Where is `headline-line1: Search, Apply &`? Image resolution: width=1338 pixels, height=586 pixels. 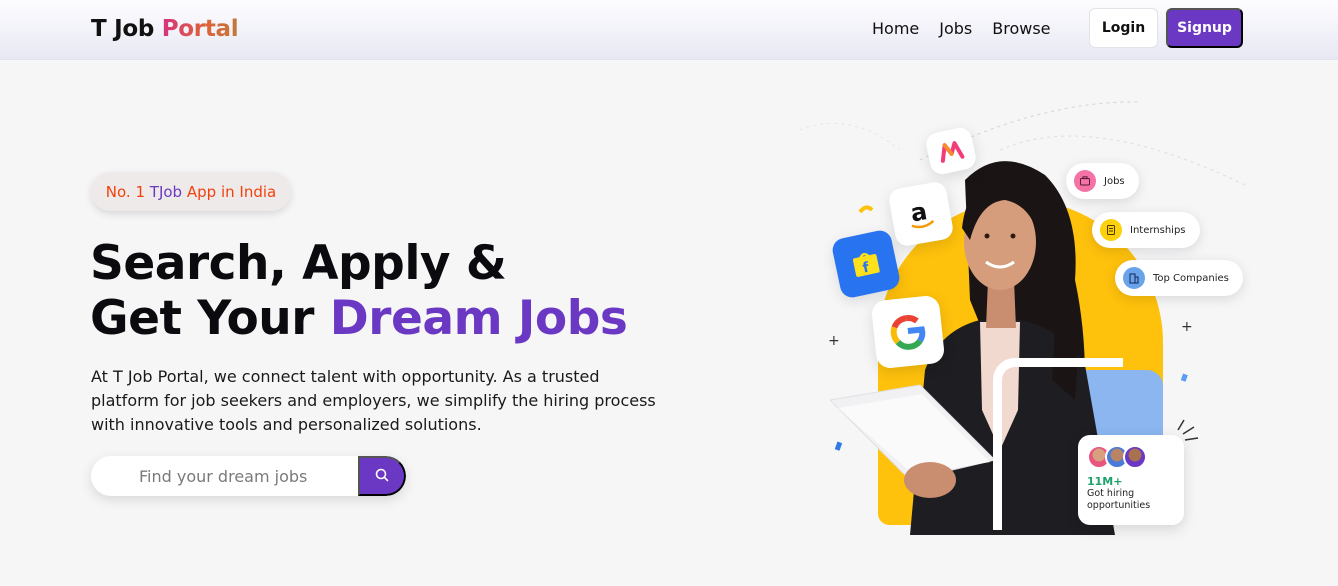 headline-line1: Search, Apply & is located at coordinates (298, 263).